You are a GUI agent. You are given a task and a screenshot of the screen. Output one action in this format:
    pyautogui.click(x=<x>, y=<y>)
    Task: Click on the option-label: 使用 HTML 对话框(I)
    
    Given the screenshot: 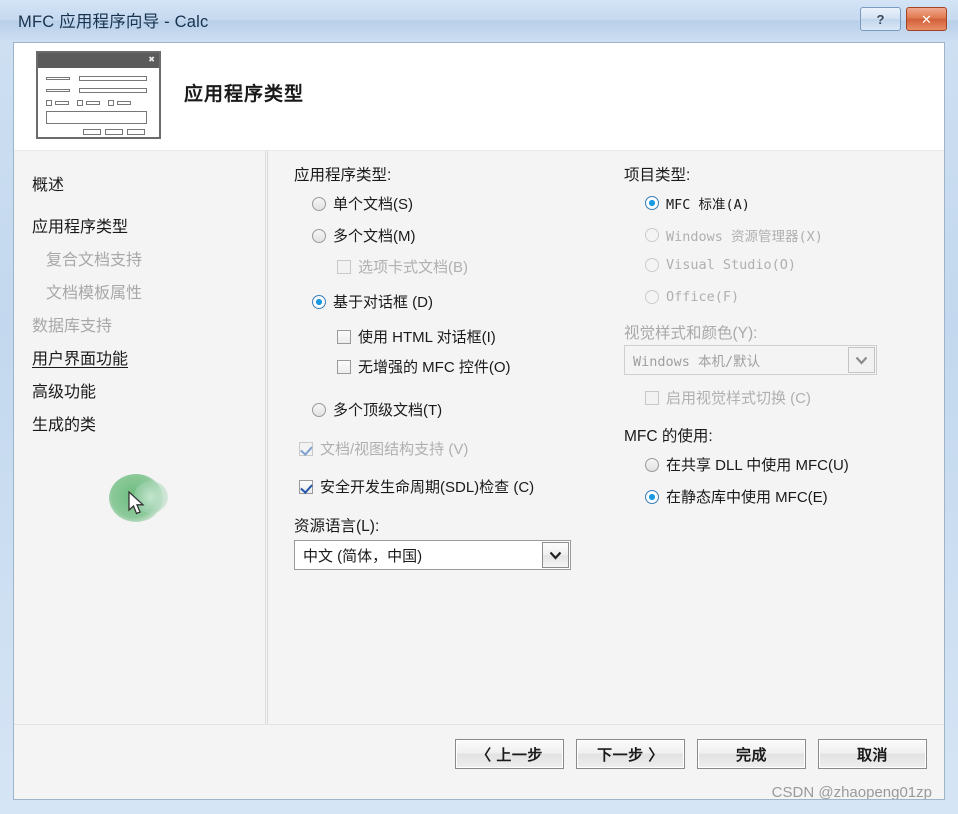 What is the action you would take?
    pyautogui.click(x=427, y=337)
    